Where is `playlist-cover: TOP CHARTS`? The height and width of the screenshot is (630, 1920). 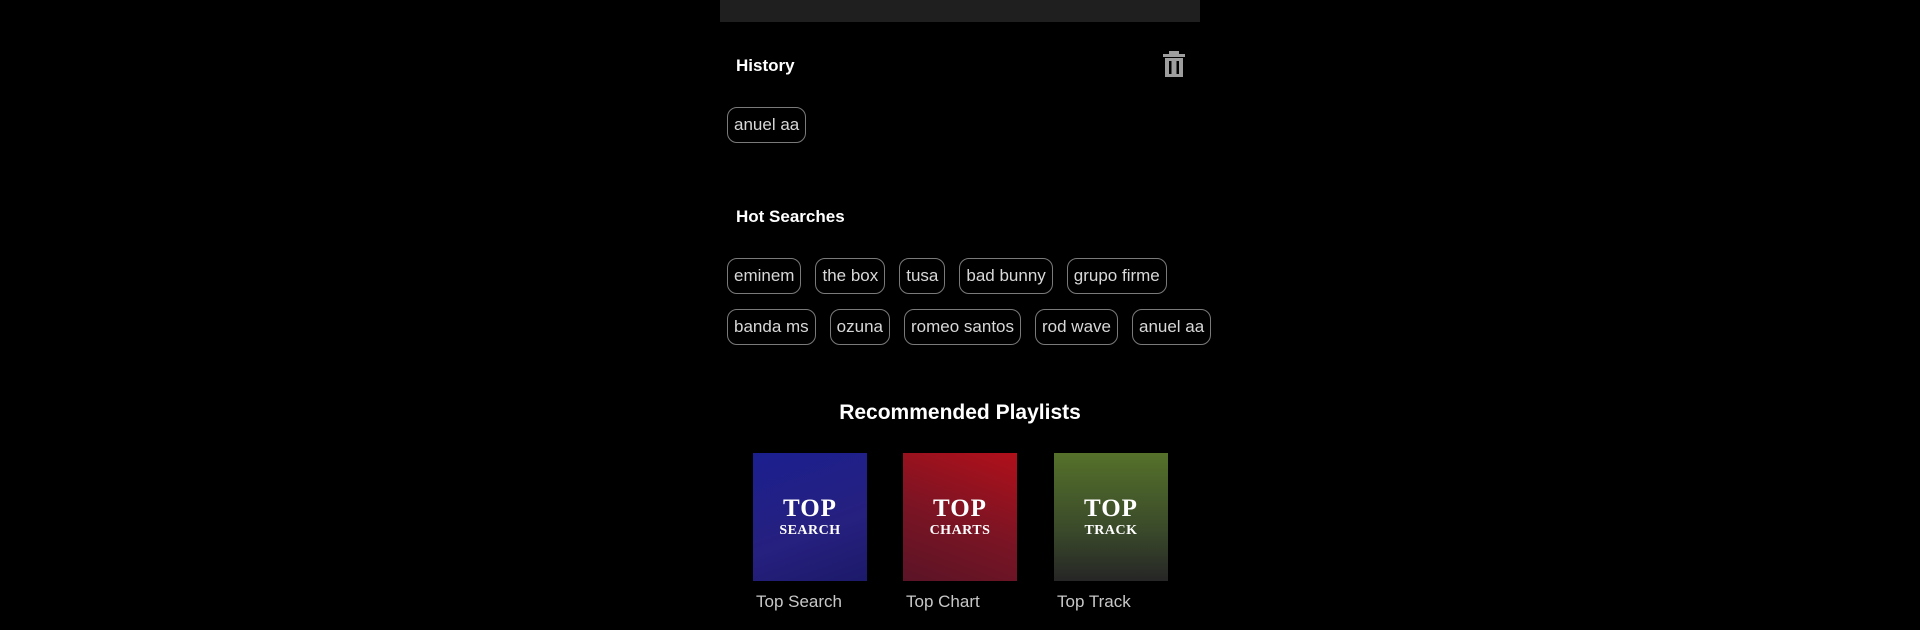
playlist-cover: TOP CHARTS is located at coordinates (960, 517).